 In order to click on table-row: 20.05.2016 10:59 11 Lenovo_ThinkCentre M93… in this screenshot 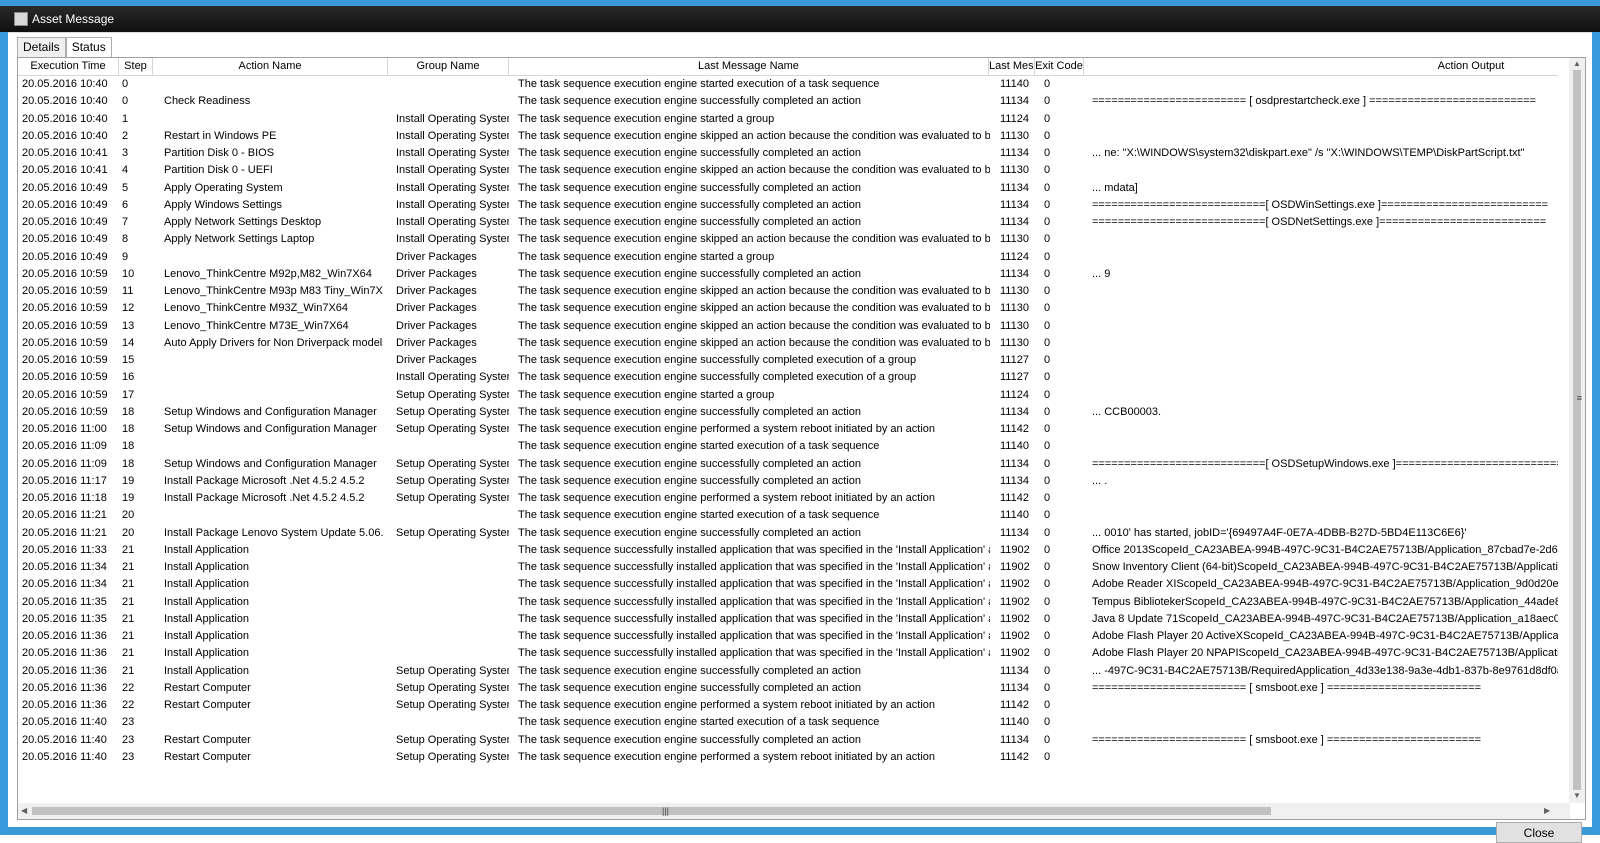, I will do `click(788, 291)`.